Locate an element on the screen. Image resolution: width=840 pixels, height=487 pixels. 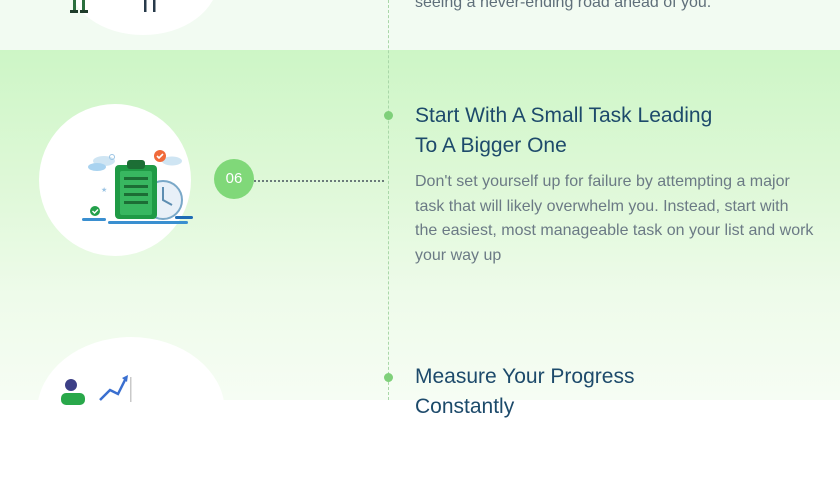
next-step-title-line-2: Constantly is located at coordinates (465, 406).